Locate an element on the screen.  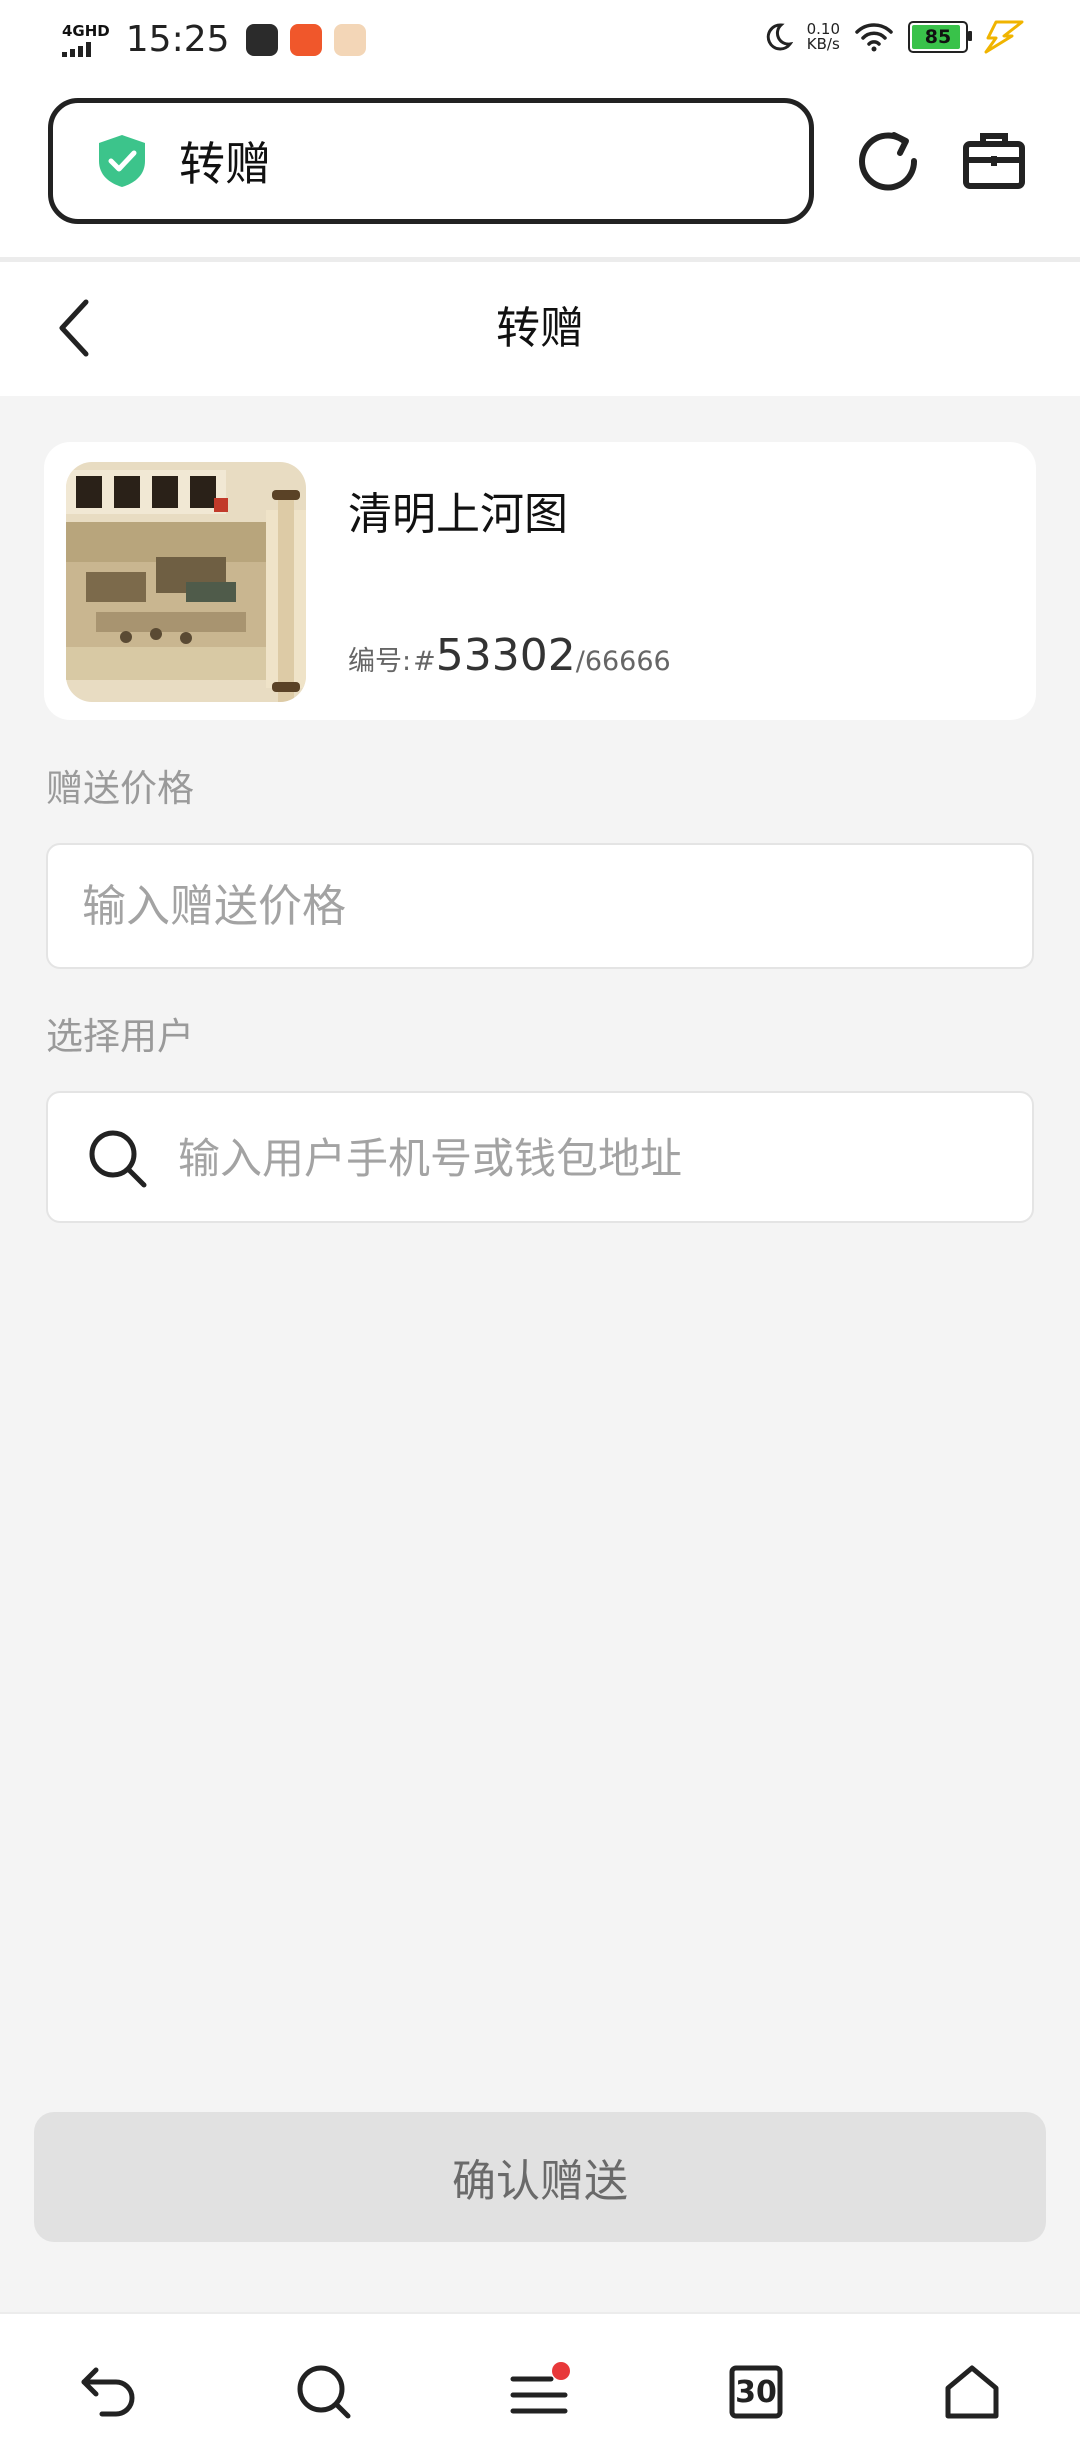
battery-level: 85 is located at coordinates (938, 37).